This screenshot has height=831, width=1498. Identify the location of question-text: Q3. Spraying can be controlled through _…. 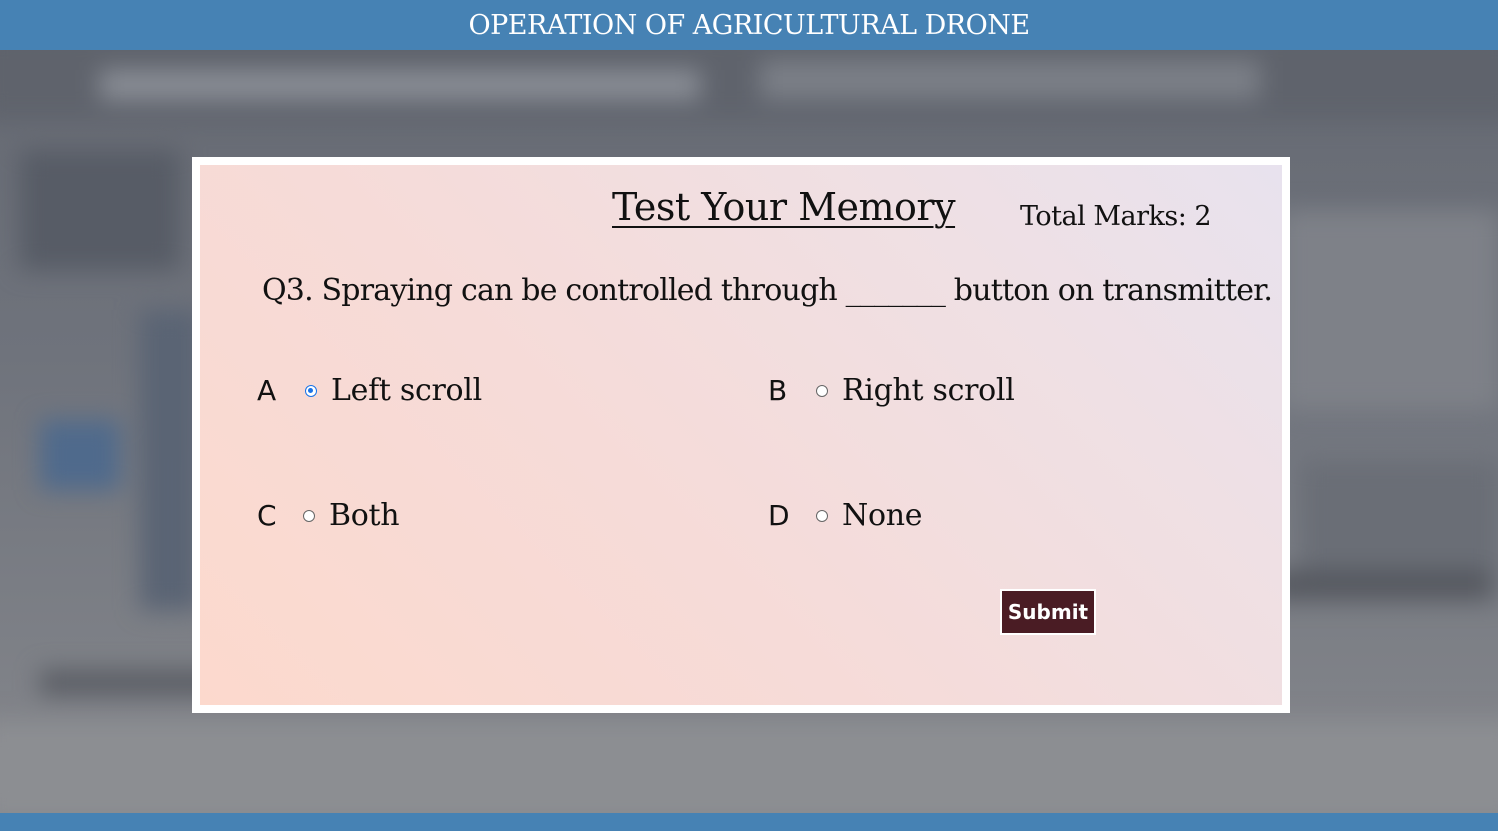
(767, 290).